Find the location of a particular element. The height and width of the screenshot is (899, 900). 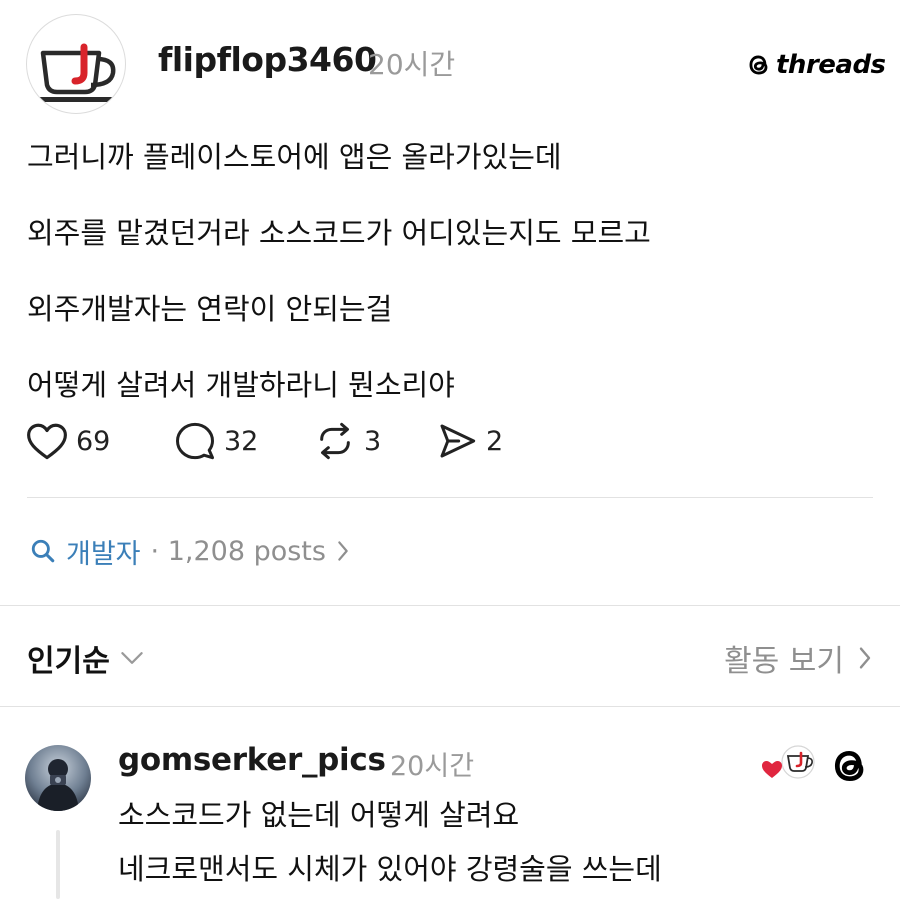

post-time: 20시간 is located at coordinates (412, 64).